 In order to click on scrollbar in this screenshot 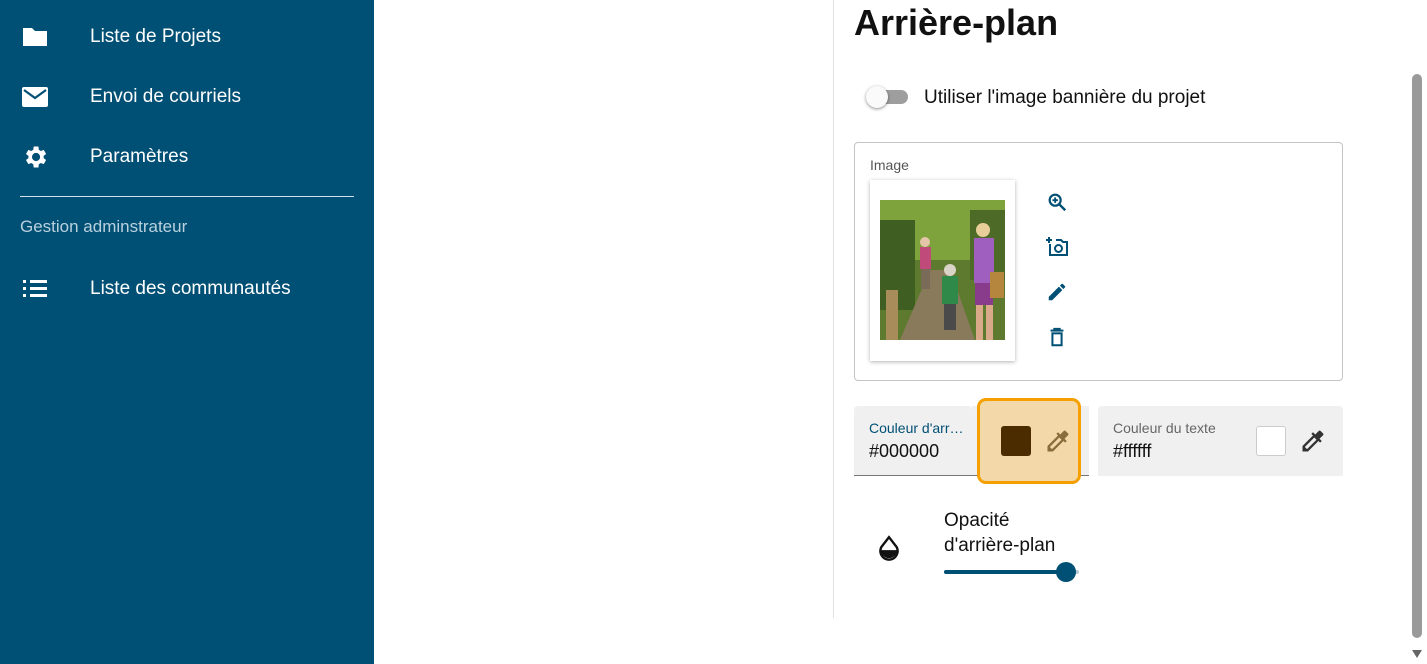, I will do `click(1418, 332)`.